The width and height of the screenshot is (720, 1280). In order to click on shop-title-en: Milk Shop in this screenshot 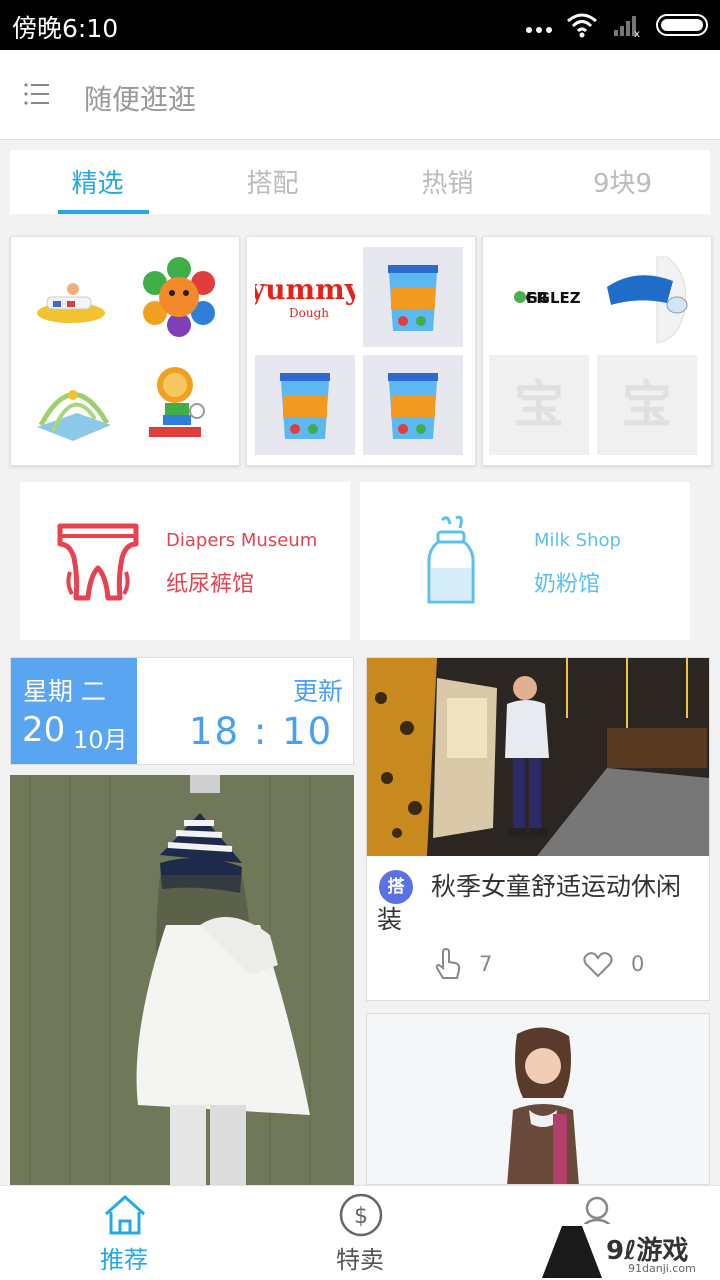, I will do `click(577, 540)`.